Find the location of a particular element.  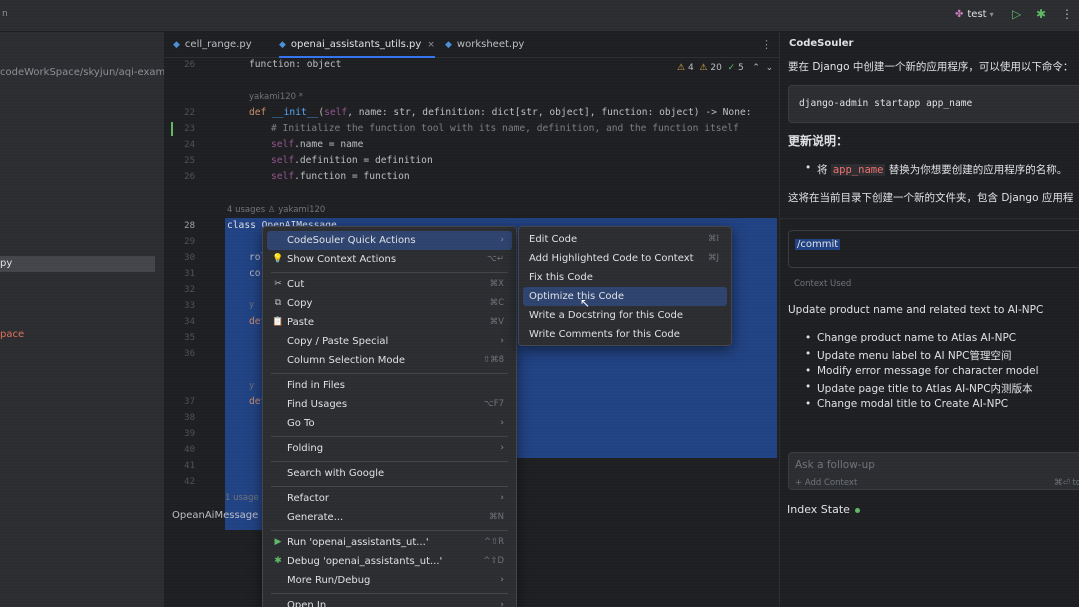

menu-icon: ✱ is located at coordinates (278, 561).